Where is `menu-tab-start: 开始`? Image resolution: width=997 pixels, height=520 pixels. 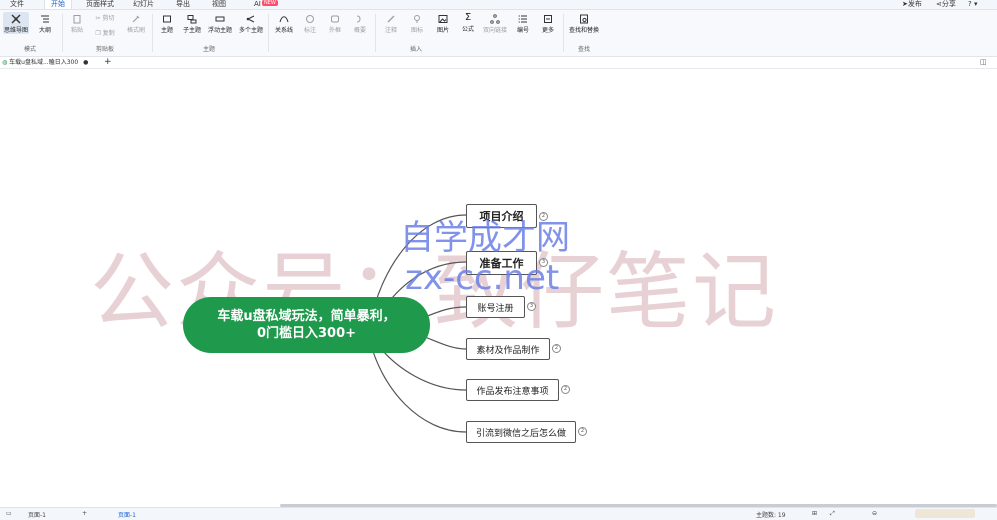 menu-tab-start: 开始 is located at coordinates (58, 4).